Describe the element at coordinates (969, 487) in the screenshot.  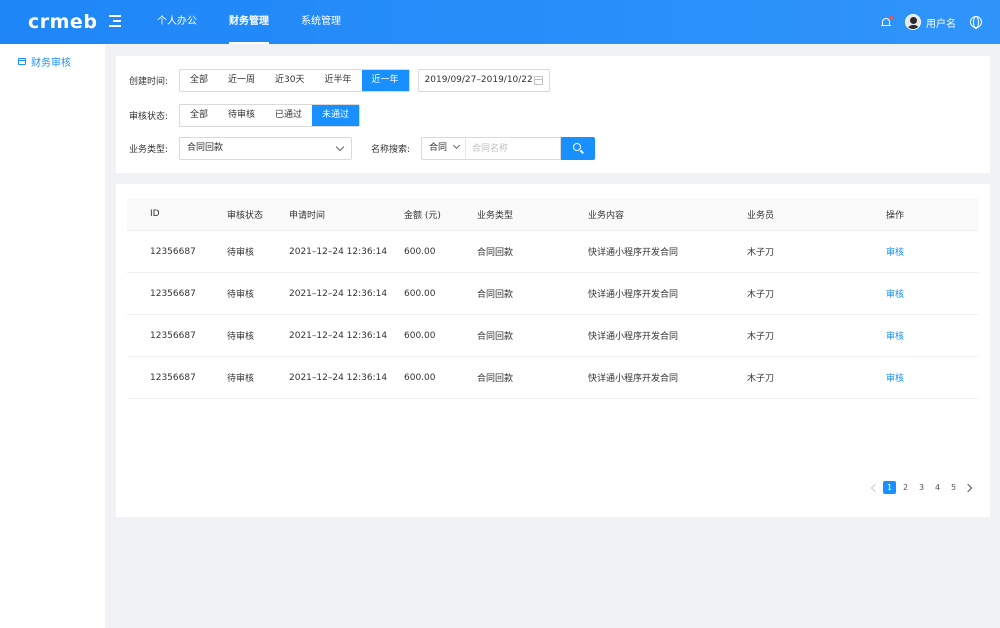
I see `chevron-right-icon` at that location.